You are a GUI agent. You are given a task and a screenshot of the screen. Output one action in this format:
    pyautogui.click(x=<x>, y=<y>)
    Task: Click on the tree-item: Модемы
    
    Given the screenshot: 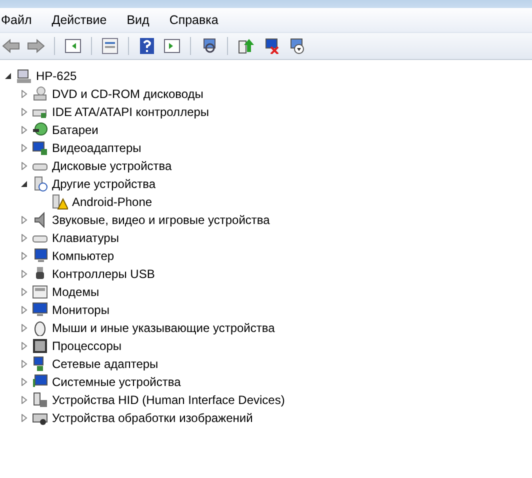 What is the action you would take?
    pyautogui.click(x=76, y=292)
    